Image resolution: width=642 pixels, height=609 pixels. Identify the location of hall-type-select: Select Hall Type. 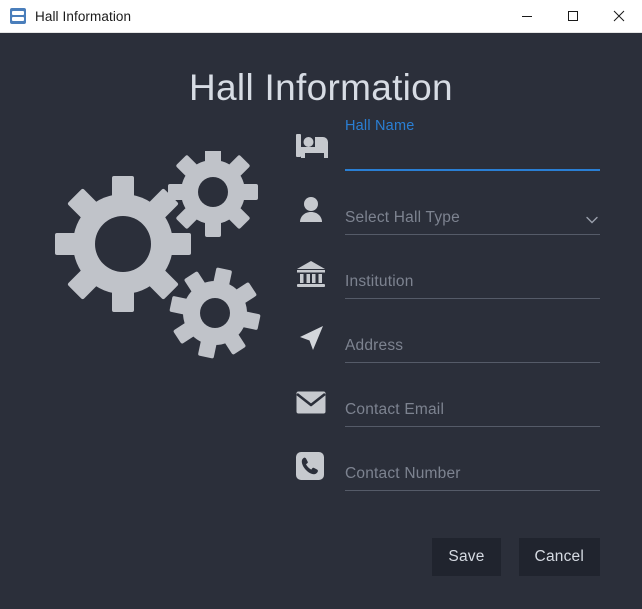
(472, 218).